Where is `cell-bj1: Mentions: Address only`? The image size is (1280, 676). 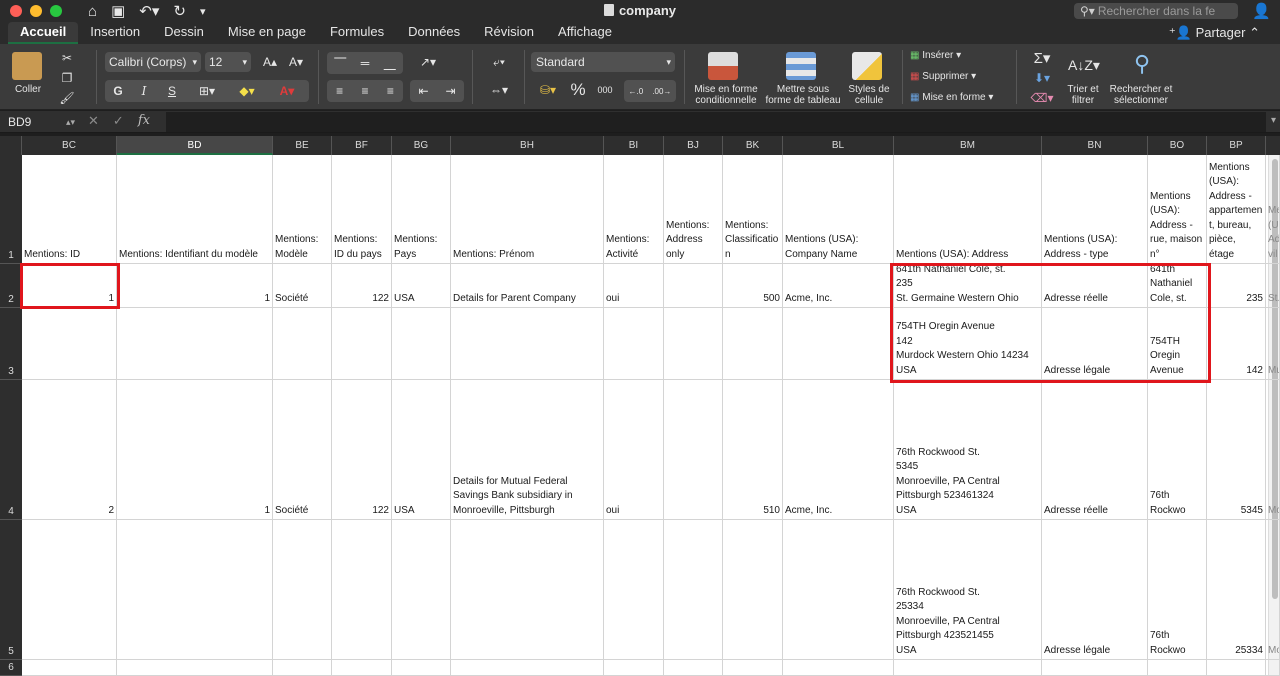
cell-bj1: Mentions: Address only is located at coordinates (693, 209).